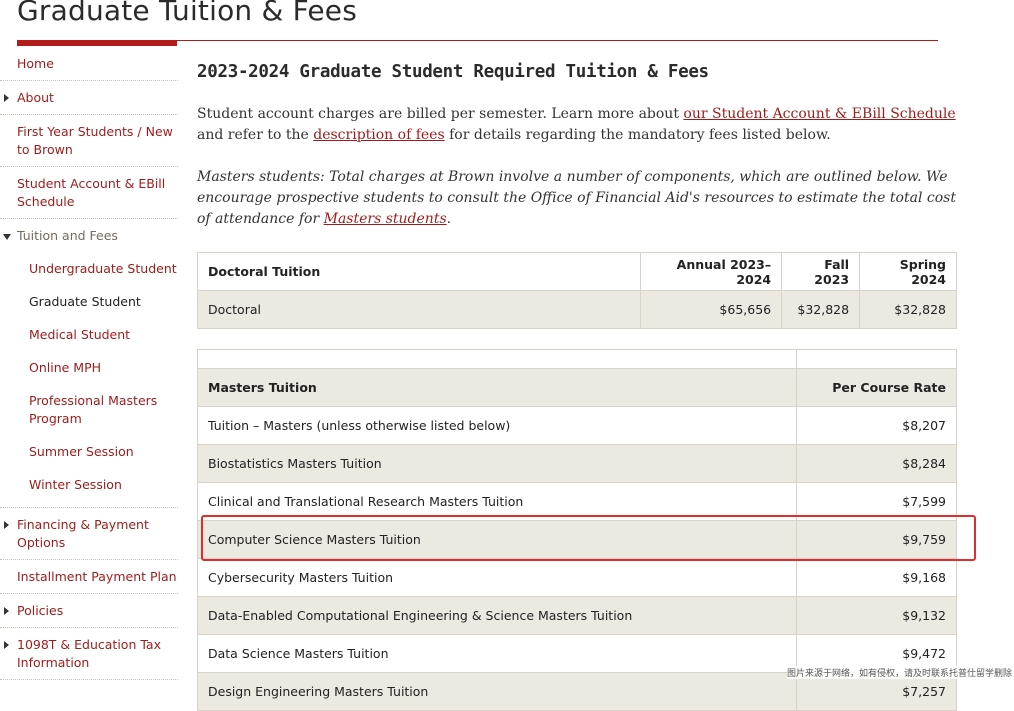  What do you see at coordinates (385, 219) in the screenshot?
I see `masters-students-link: Masters students` at bounding box center [385, 219].